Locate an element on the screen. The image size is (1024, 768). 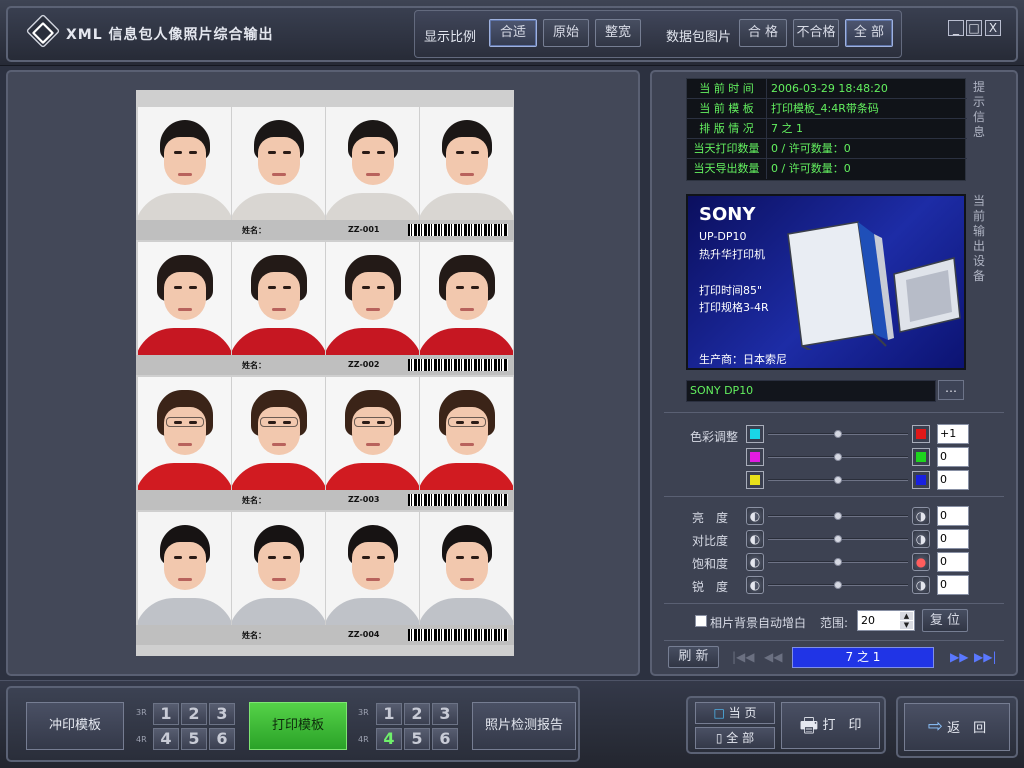
print-template-slot: 5 is located at coordinates (417, 739).